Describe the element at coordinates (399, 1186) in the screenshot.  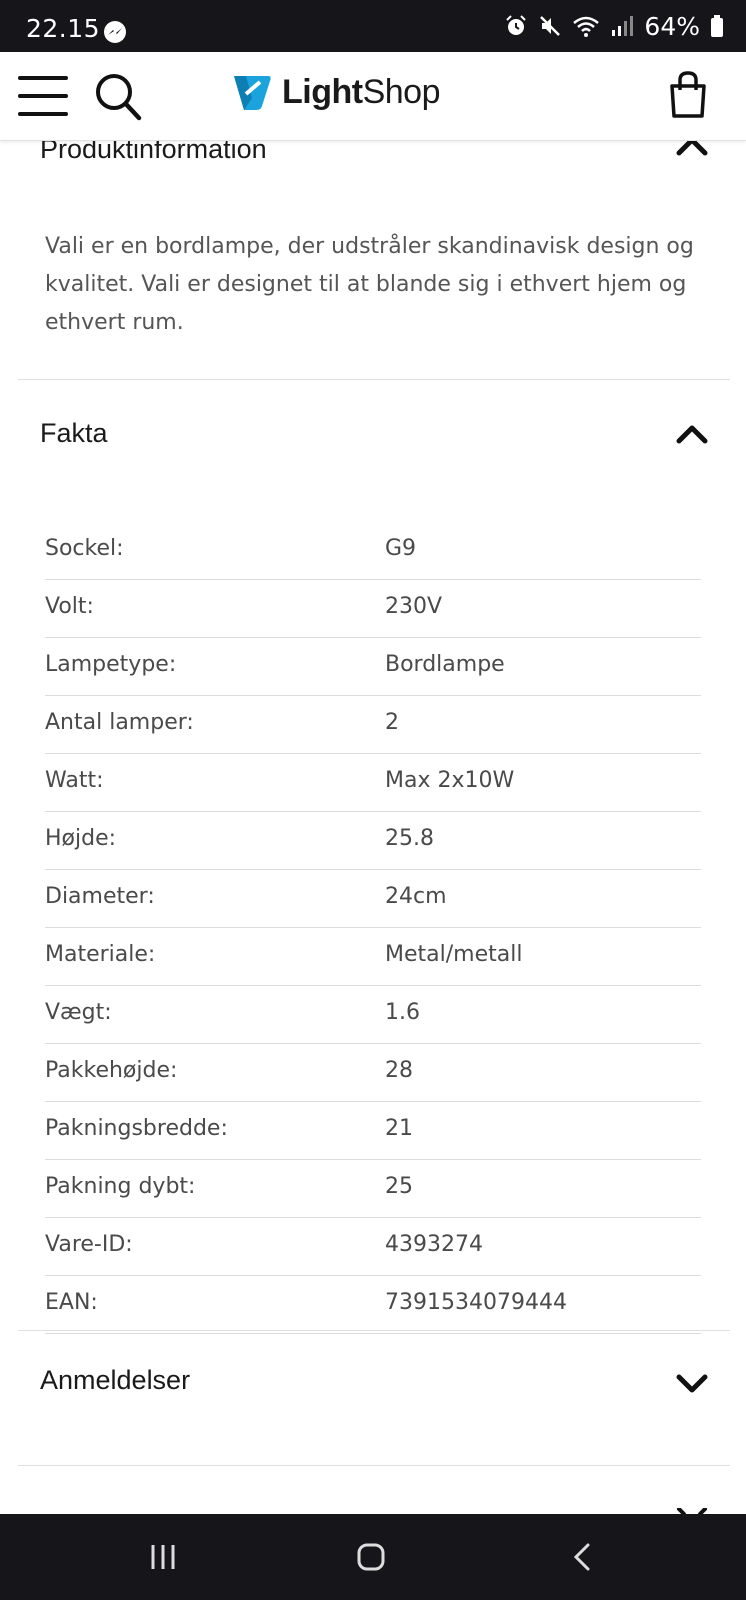
I see `facts-value: 25` at that location.